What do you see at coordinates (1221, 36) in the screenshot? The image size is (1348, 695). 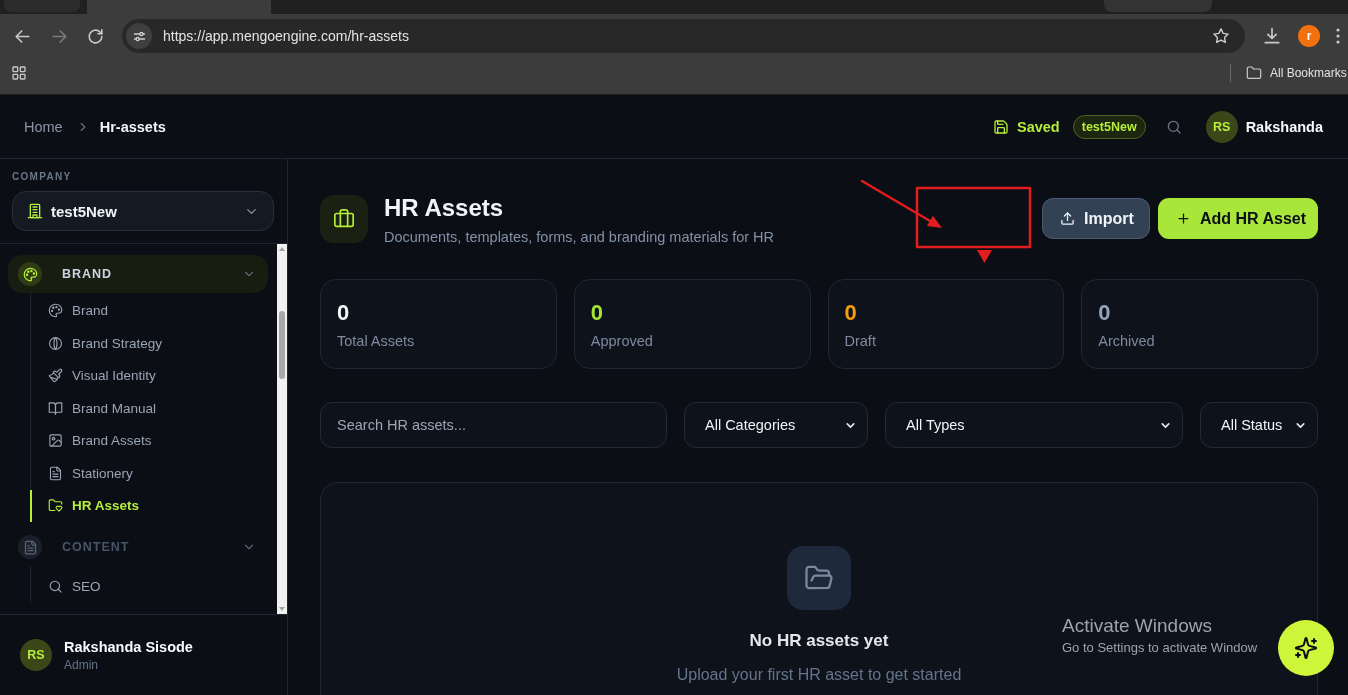 I see `bookmark-star-icon` at bounding box center [1221, 36].